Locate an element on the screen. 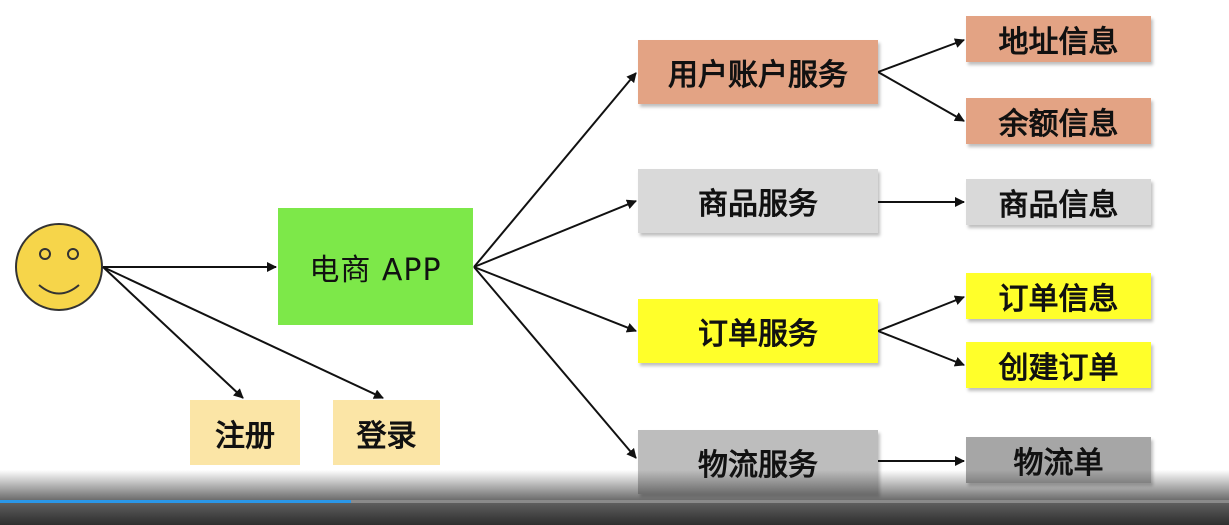 The image size is (1229, 525). arrow-account-to-address is located at coordinates (921, 55).